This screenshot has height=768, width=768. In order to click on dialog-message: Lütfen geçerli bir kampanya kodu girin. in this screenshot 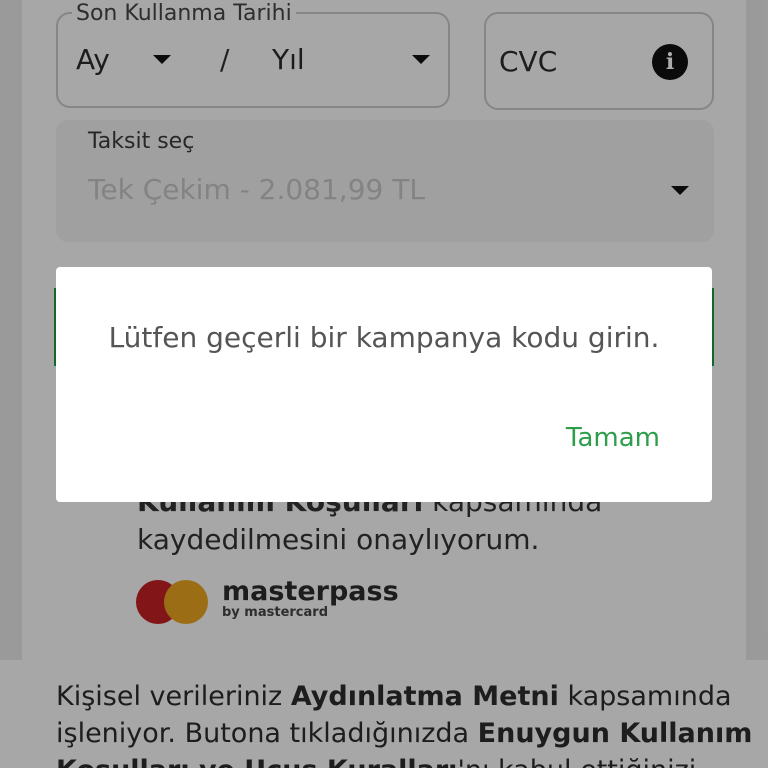, I will do `click(384, 337)`.